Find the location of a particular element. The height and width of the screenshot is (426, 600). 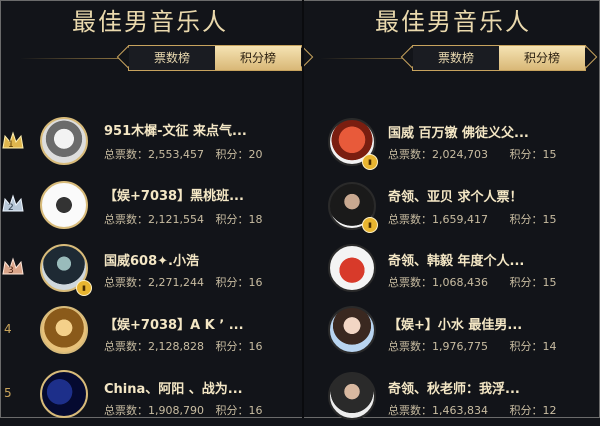

votes-value: 1,976,775 is located at coordinates (460, 346).